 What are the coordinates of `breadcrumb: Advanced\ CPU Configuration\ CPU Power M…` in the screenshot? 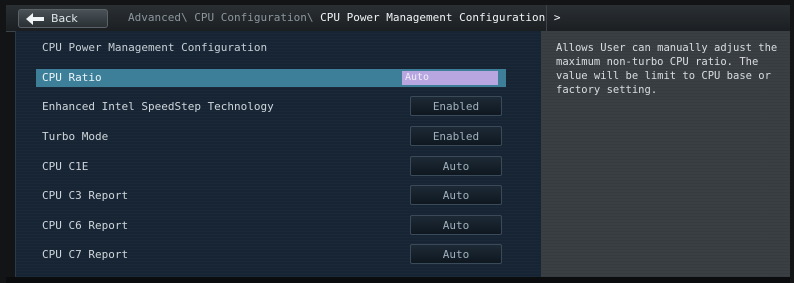 It's located at (344, 17).